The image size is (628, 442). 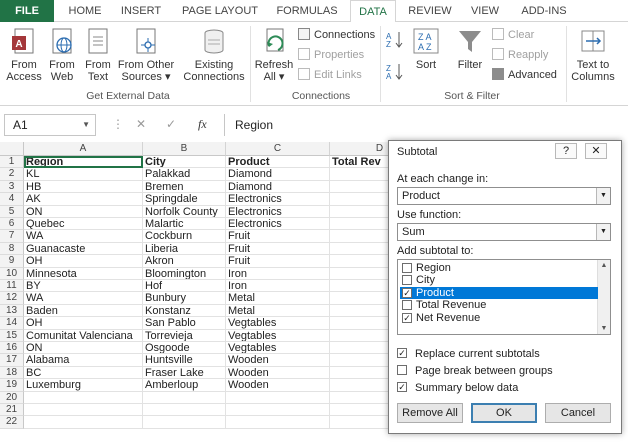 I want to click on advanced-filter-button: Advanced, so click(x=524, y=75).